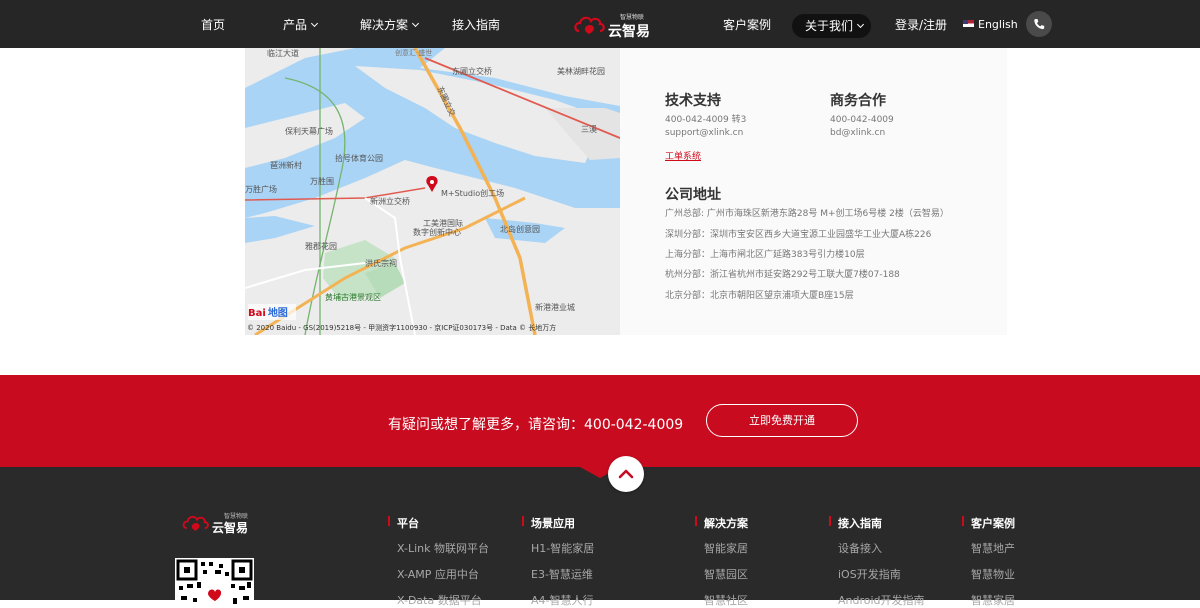 The image size is (1200, 608). What do you see at coordinates (562, 574) in the screenshot?
I see `footer-link: E3-智慧运维` at bounding box center [562, 574].